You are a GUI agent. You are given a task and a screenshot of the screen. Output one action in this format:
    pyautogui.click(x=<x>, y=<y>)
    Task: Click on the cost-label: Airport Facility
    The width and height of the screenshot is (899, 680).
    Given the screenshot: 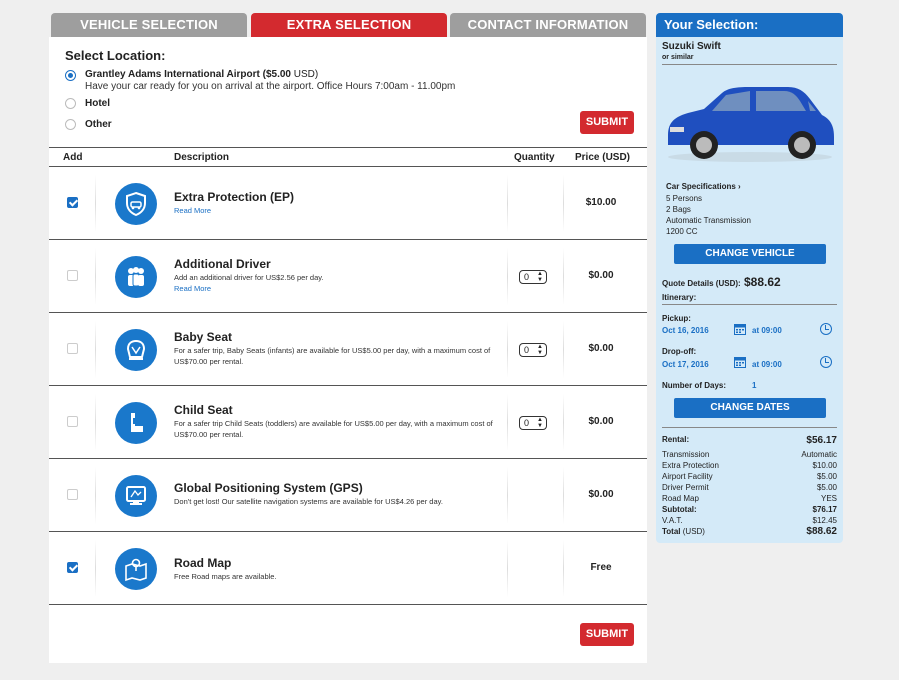 What is the action you would take?
    pyautogui.click(x=687, y=476)
    